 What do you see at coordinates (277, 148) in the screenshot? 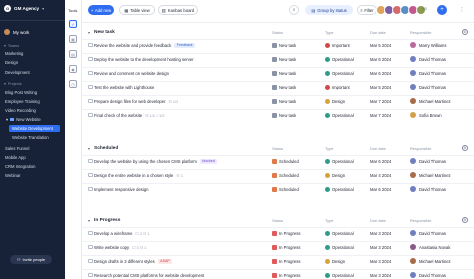
I see `column-header-status: Status` at bounding box center [277, 148].